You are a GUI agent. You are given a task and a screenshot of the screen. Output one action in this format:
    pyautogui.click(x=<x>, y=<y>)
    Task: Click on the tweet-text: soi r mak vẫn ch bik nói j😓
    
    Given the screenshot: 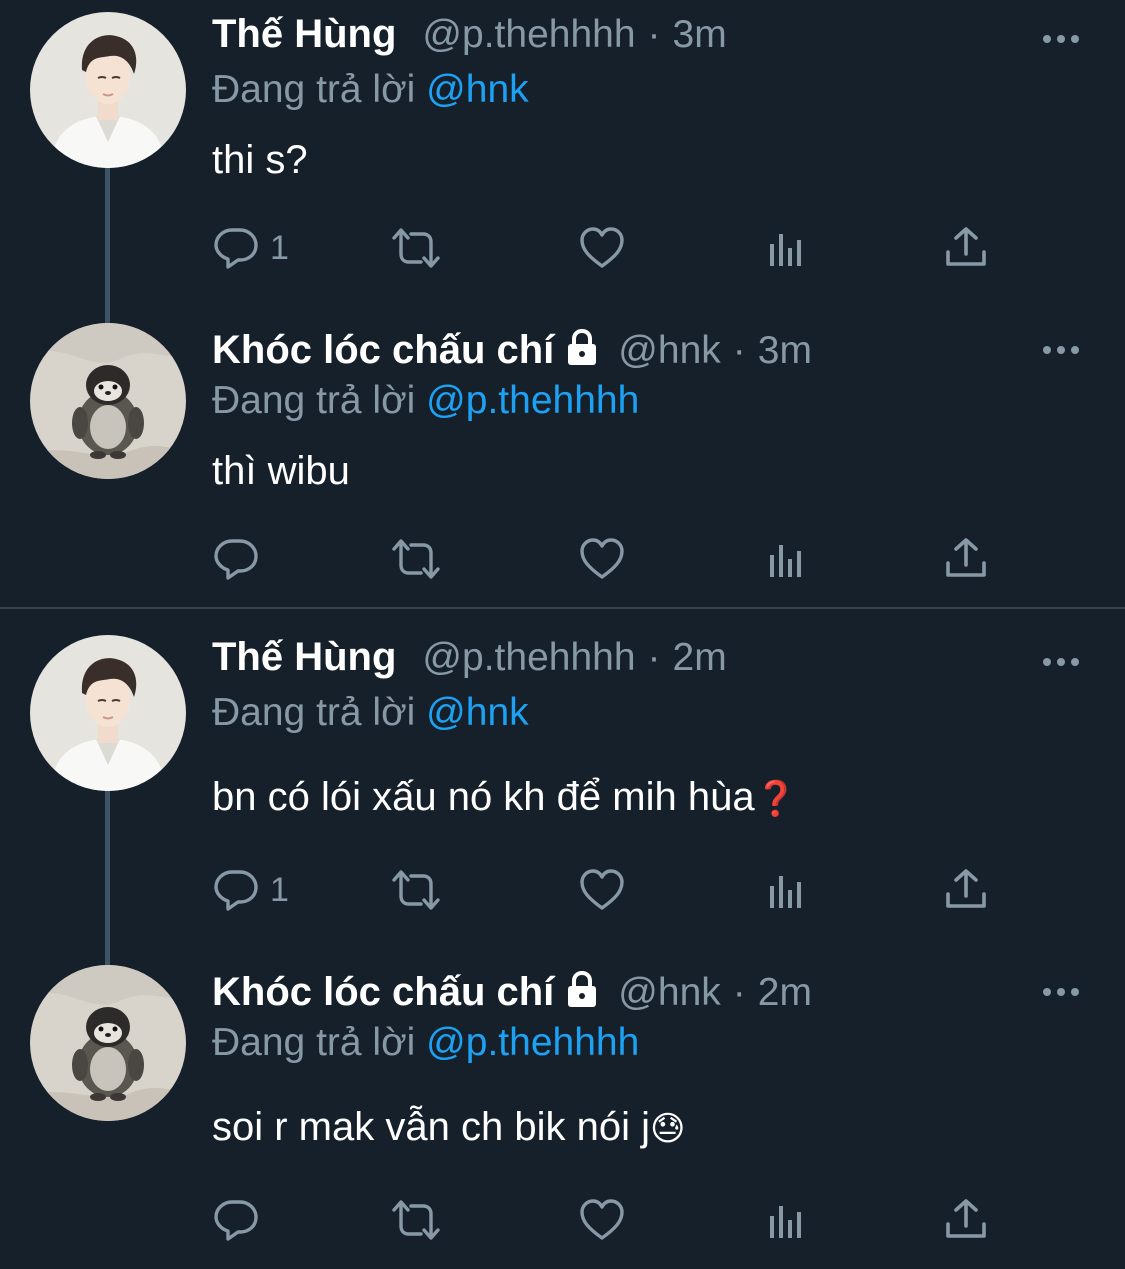 What is the action you would take?
    pyautogui.click(x=448, y=1127)
    